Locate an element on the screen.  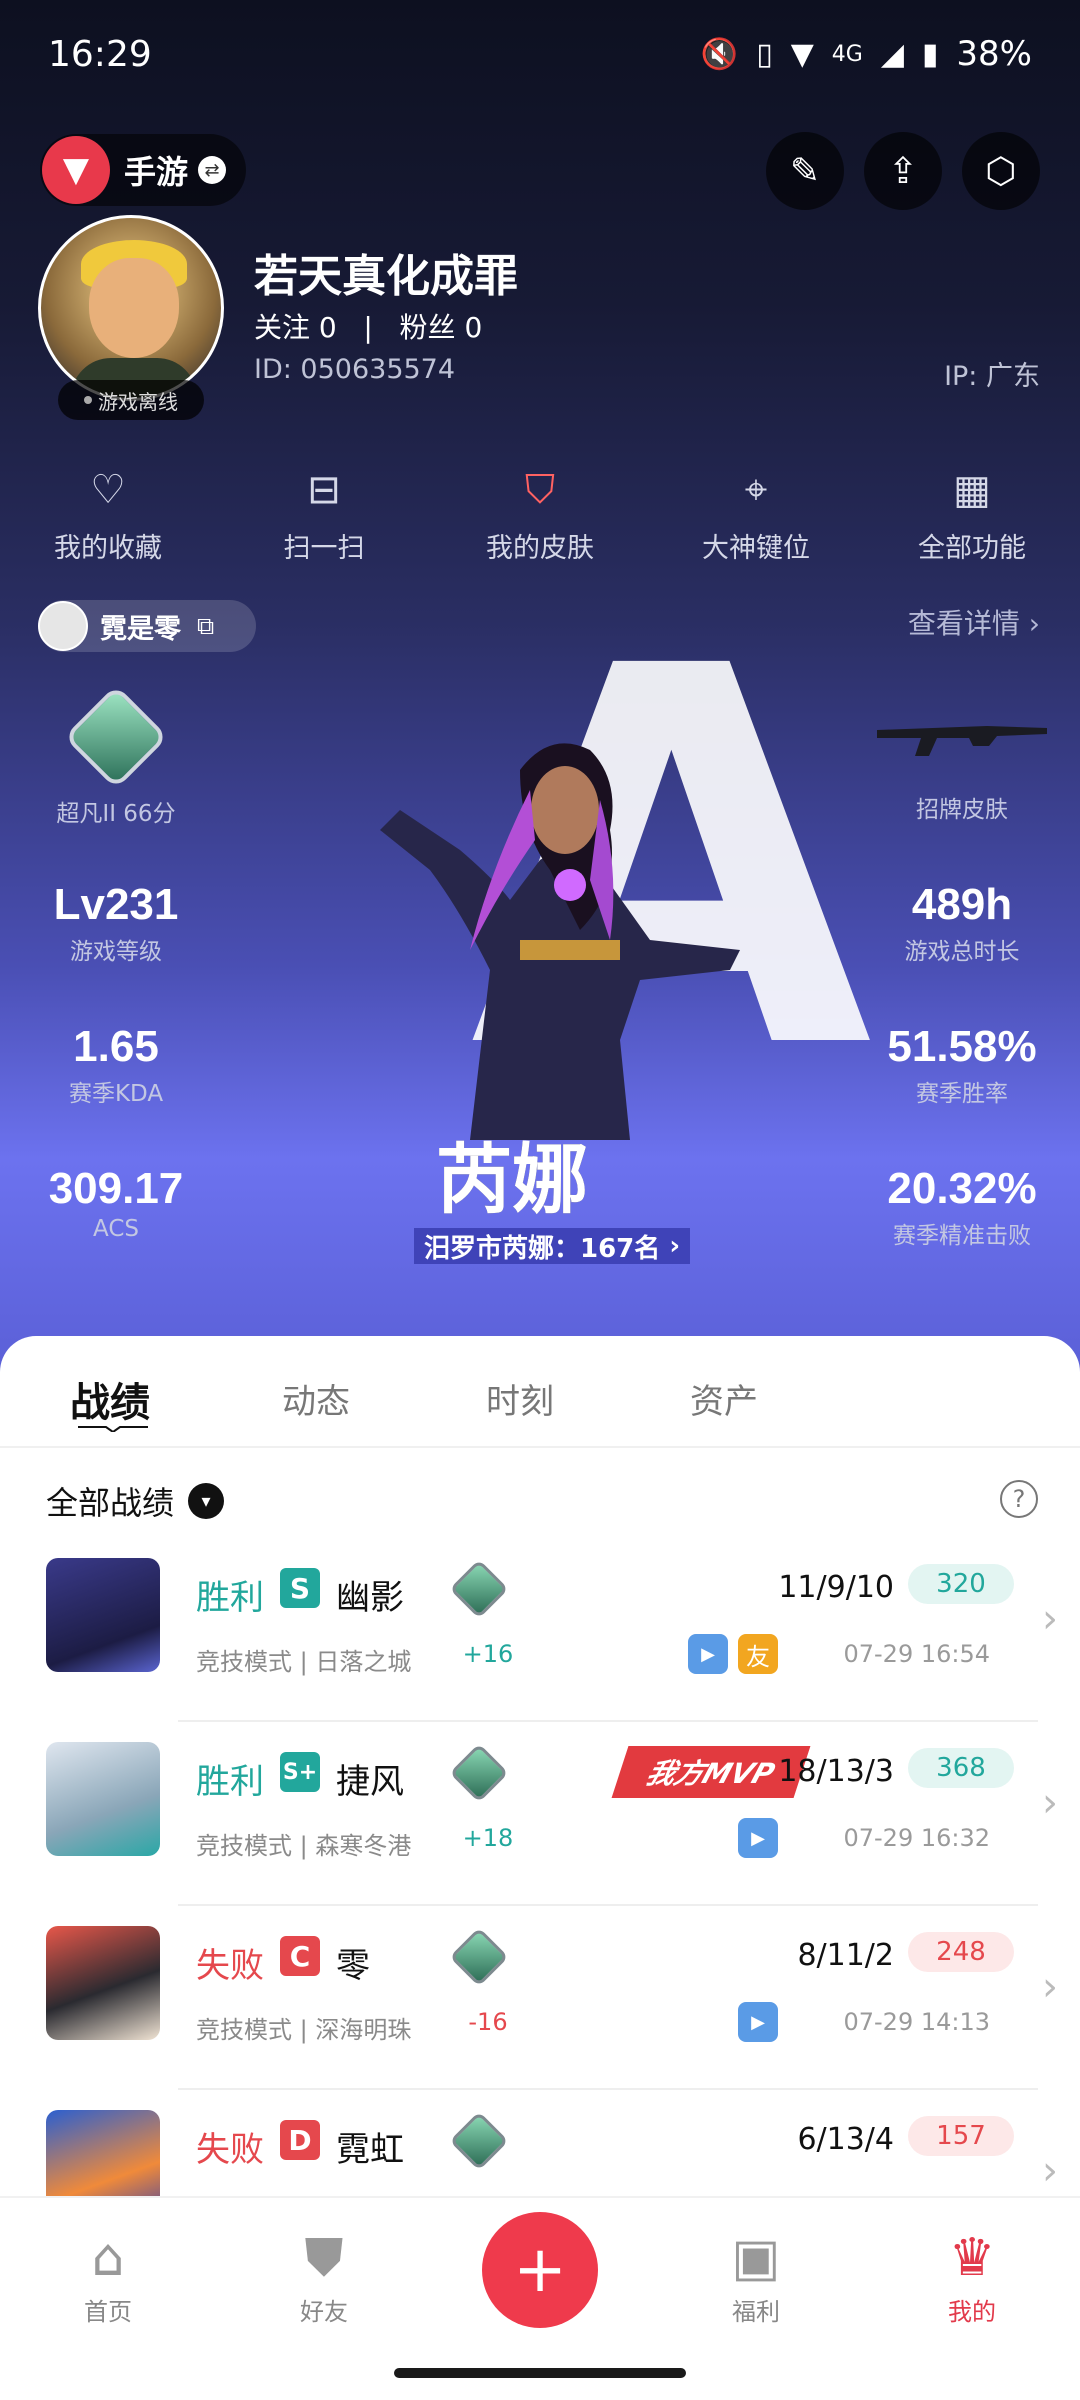
match-grade-badge: S is located at coordinates (300, 1588).